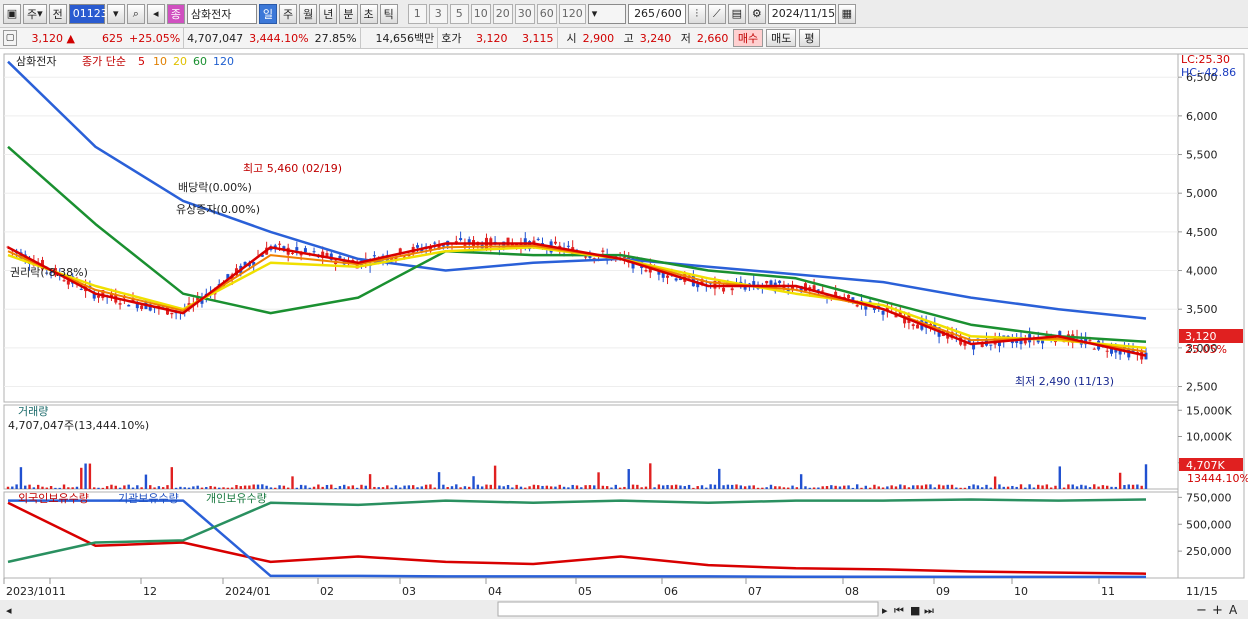 This screenshot has height=621, width=1248. What do you see at coordinates (809, 38) in the screenshot?
I see `ping-button: 평` at bounding box center [809, 38].